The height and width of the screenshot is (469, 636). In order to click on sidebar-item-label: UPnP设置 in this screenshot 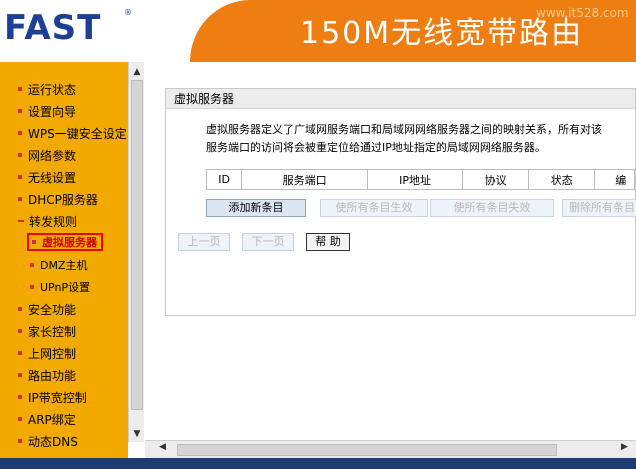, I will do `click(65, 287)`.